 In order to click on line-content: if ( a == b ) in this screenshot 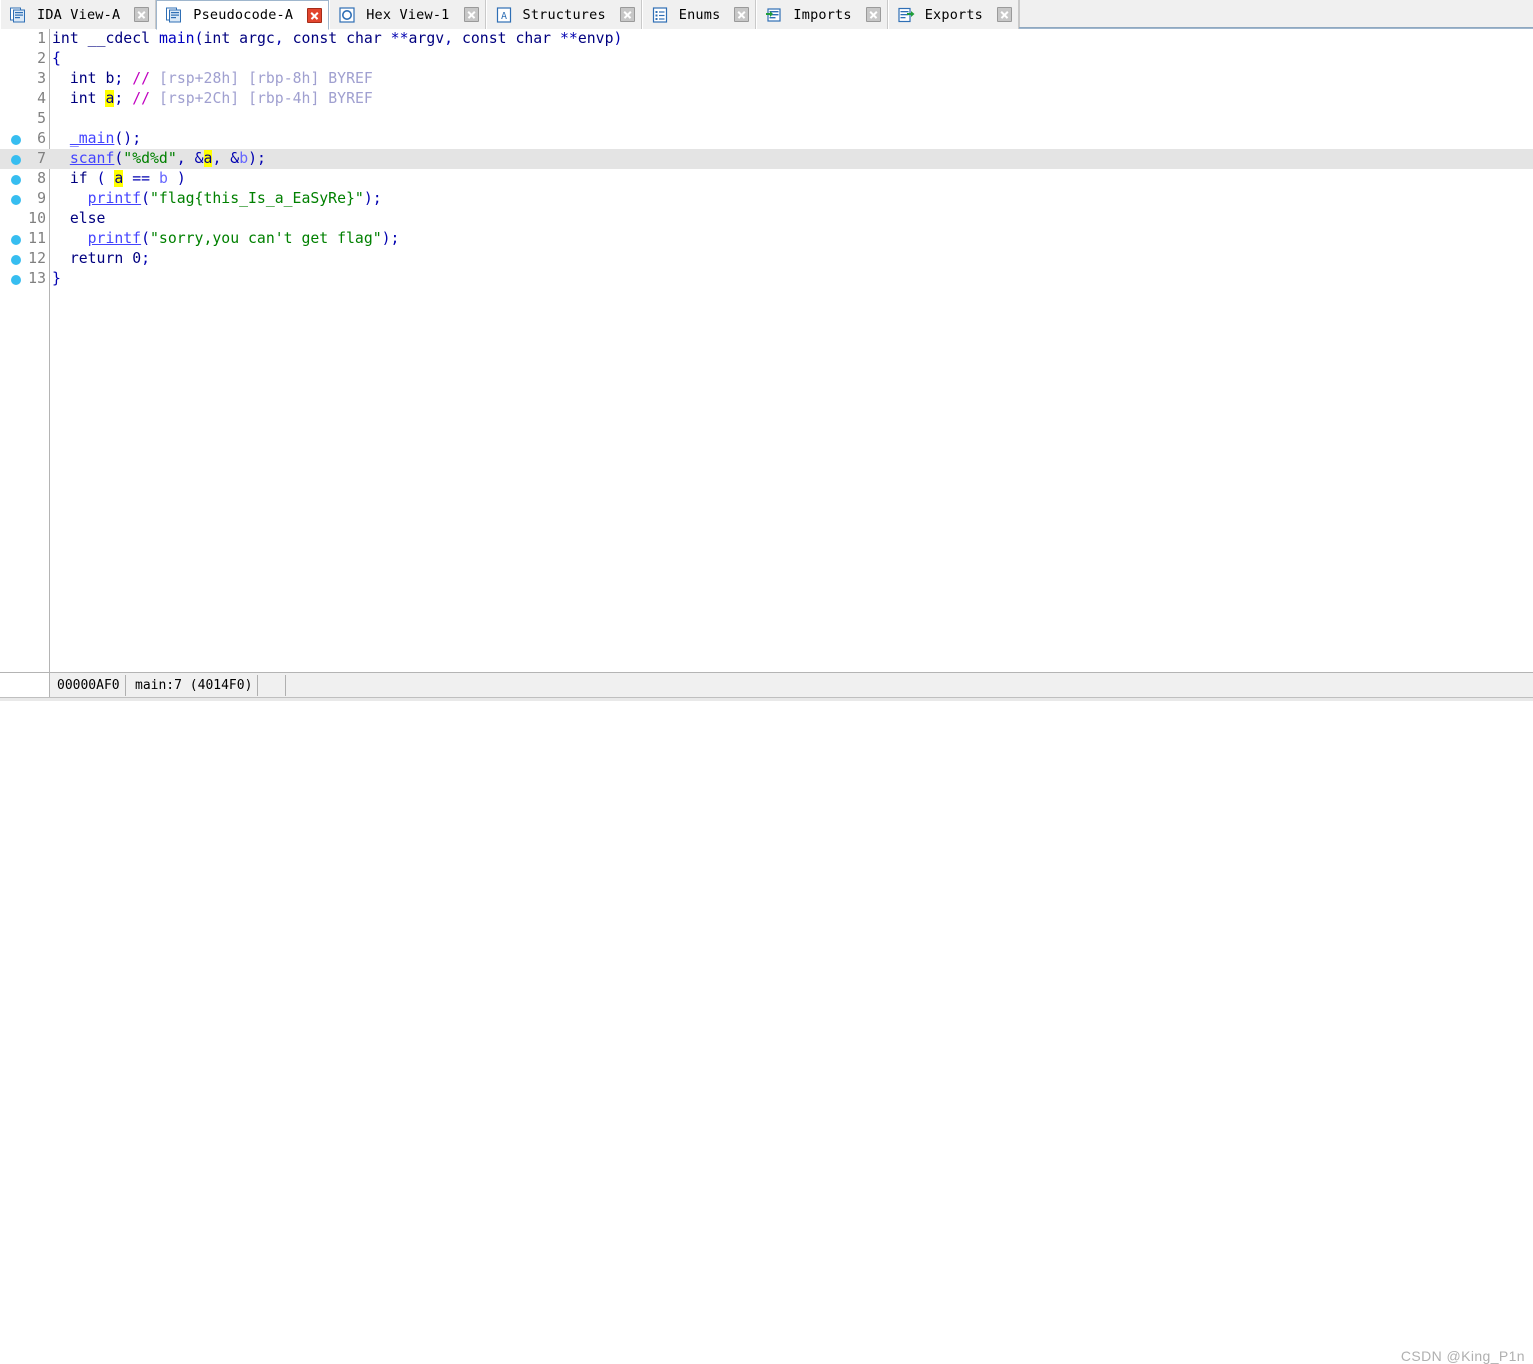, I will do `click(127, 178)`.